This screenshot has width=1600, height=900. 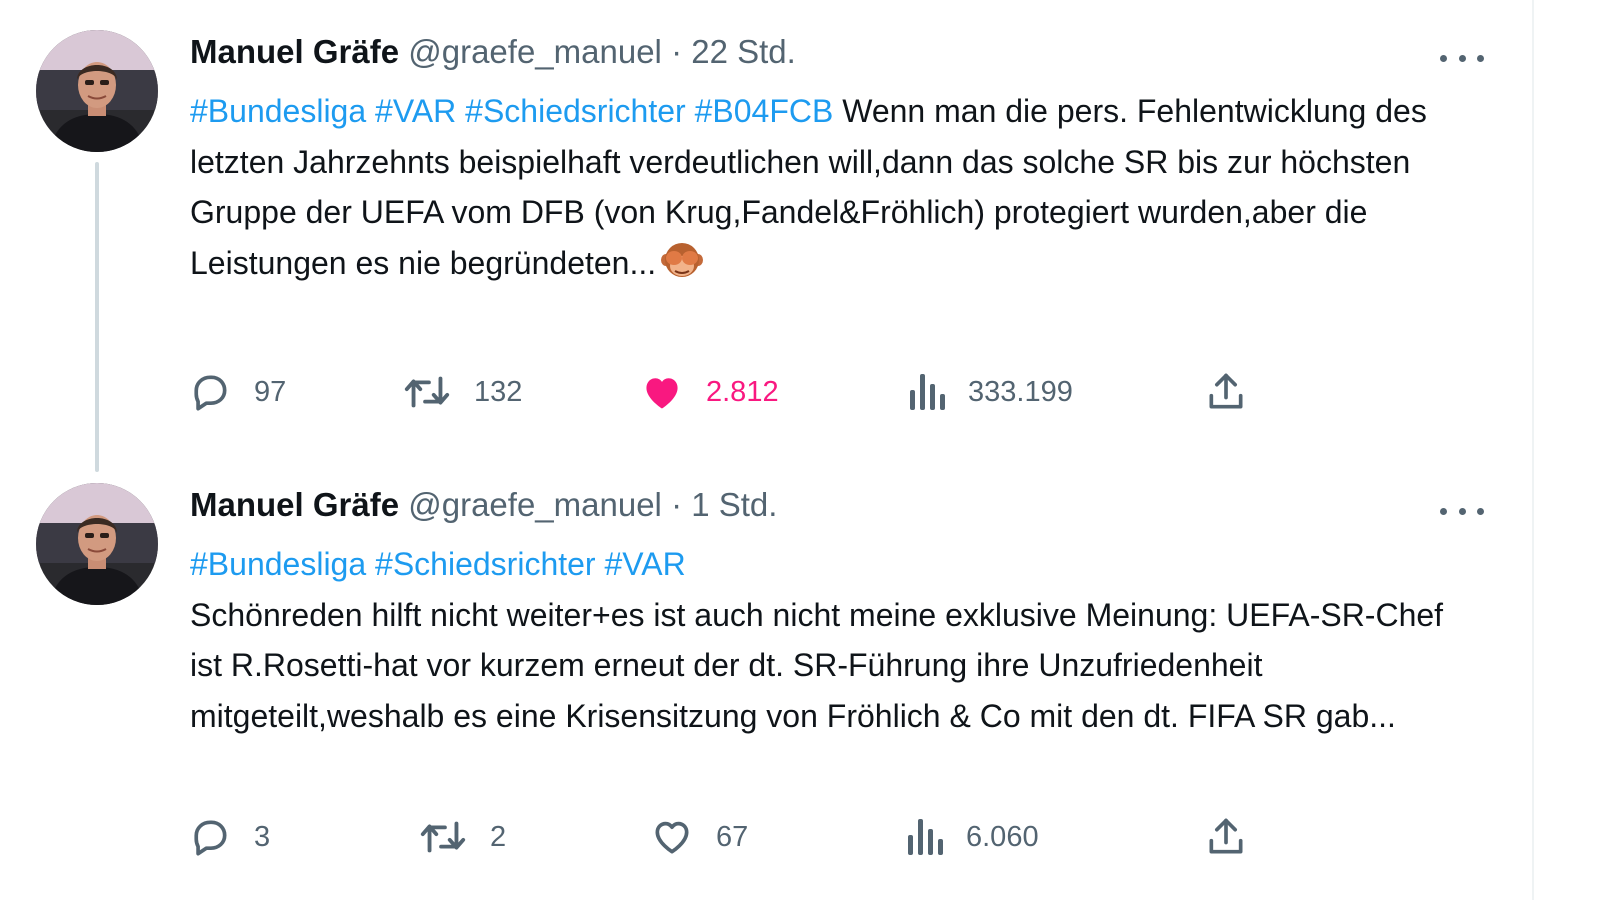 What do you see at coordinates (743, 51) in the screenshot?
I see `tweet-timestamp: 22 Std.` at bounding box center [743, 51].